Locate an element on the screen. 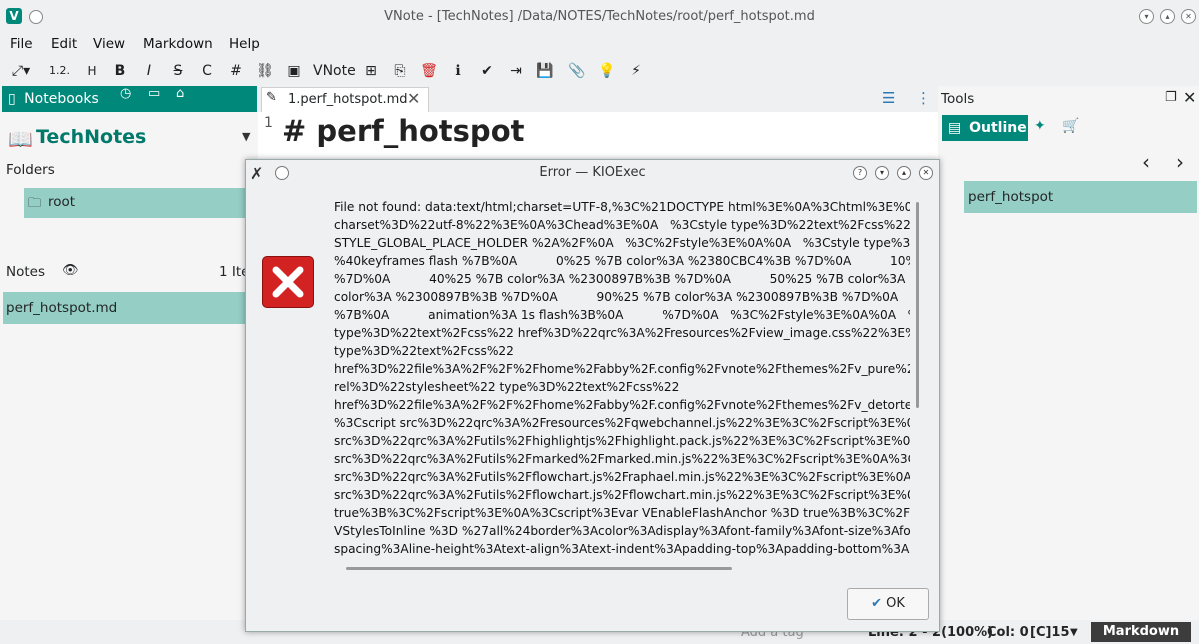  dialog-help-button: ? is located at coordinates (860, 173).